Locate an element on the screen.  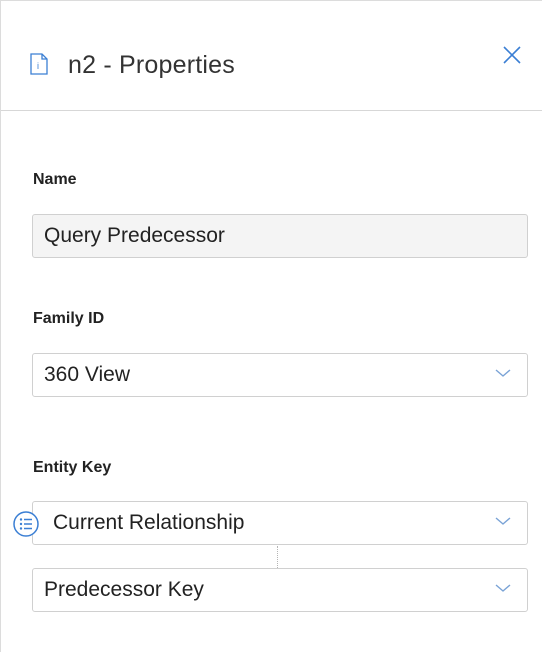
relationship-select: Current Relationship is located at coordinates (280, 523).